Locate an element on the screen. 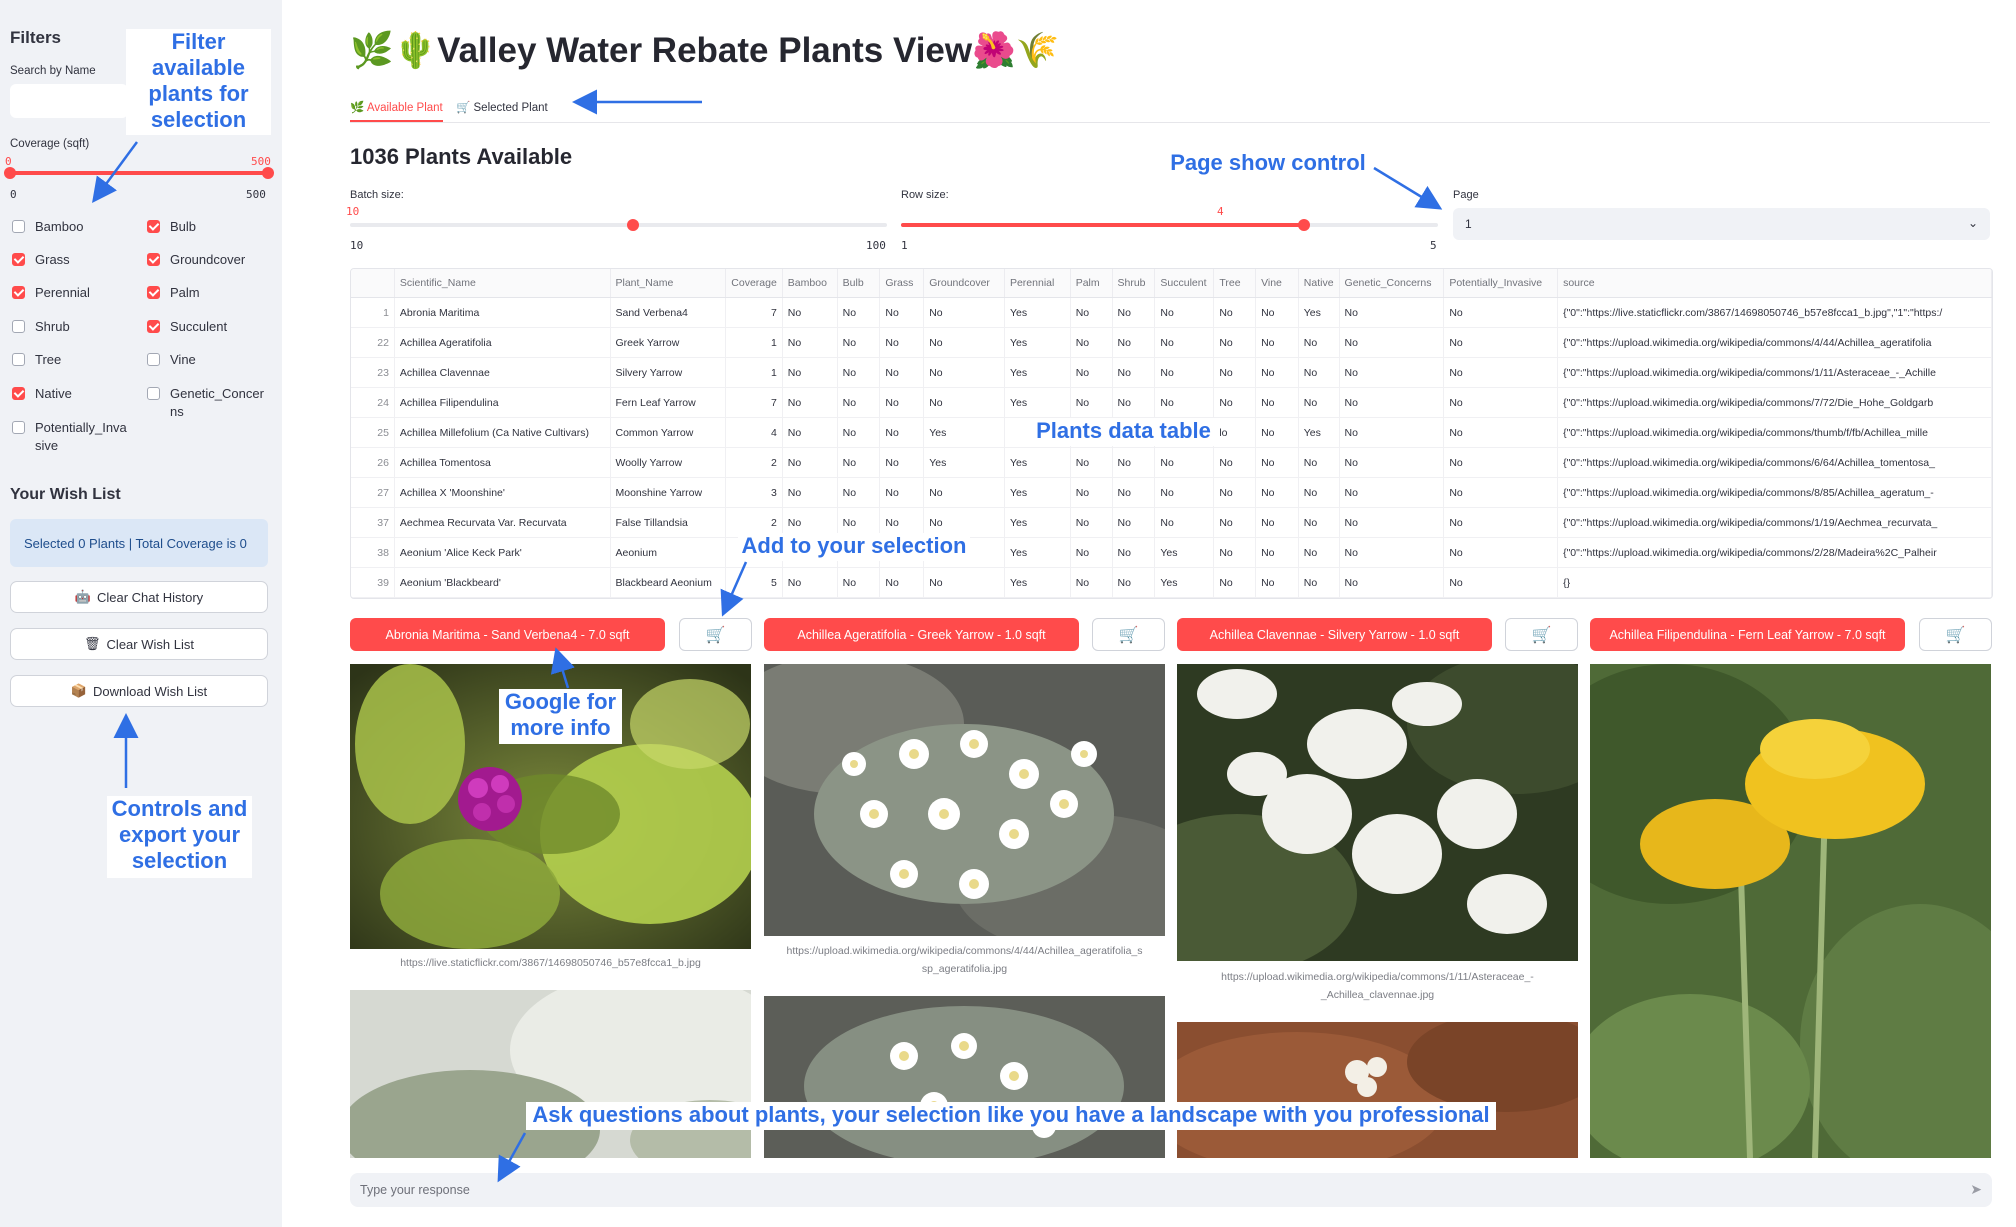  checkbox-label: Groundcover is located at coordinates (208, 259).